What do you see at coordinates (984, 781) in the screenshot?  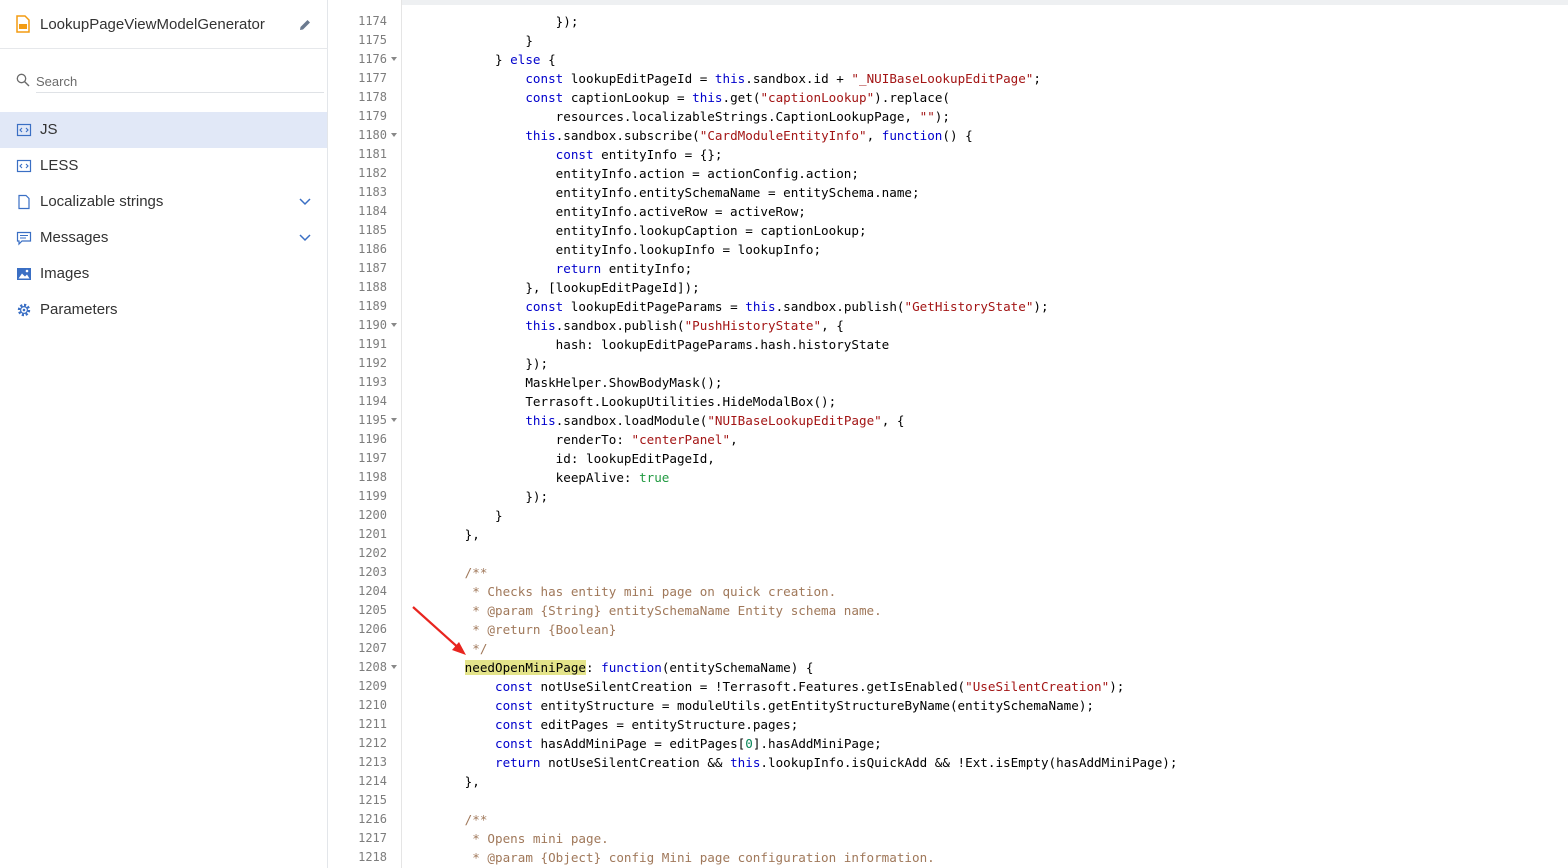 I see `code-line: },` at bounding box center [984, 781].